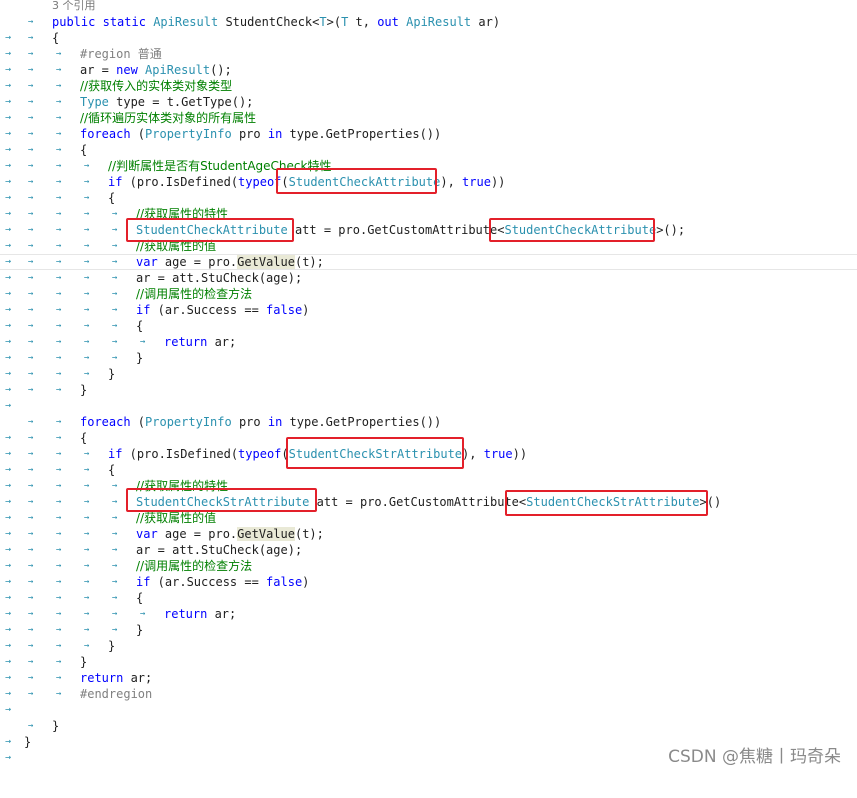 Image resolution: width=857 pixels, height=798 pixels. Describe the element at coordinates (156, 86) in the screenshot. I see `code-comment: //获取传入的实体类对象类型` at that location.